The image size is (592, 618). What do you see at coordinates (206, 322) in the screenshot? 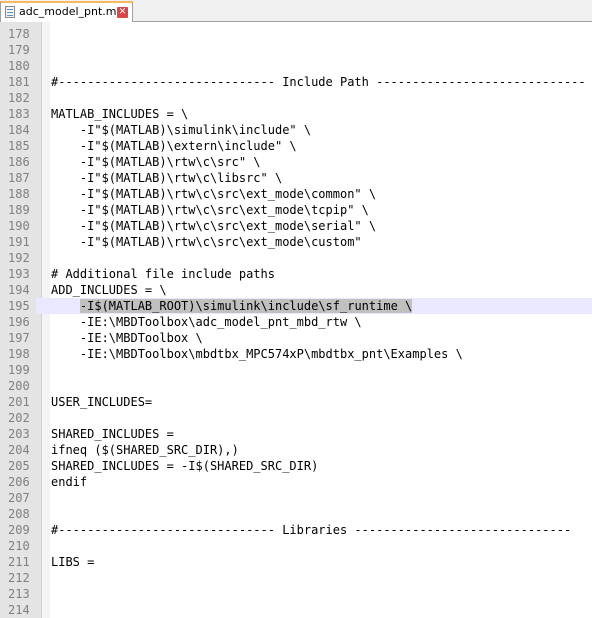
I see `line-text: -IE:\MBDToolbox\adc_model_pnt_mbd_rtw \` at bounding box center [206, 322].